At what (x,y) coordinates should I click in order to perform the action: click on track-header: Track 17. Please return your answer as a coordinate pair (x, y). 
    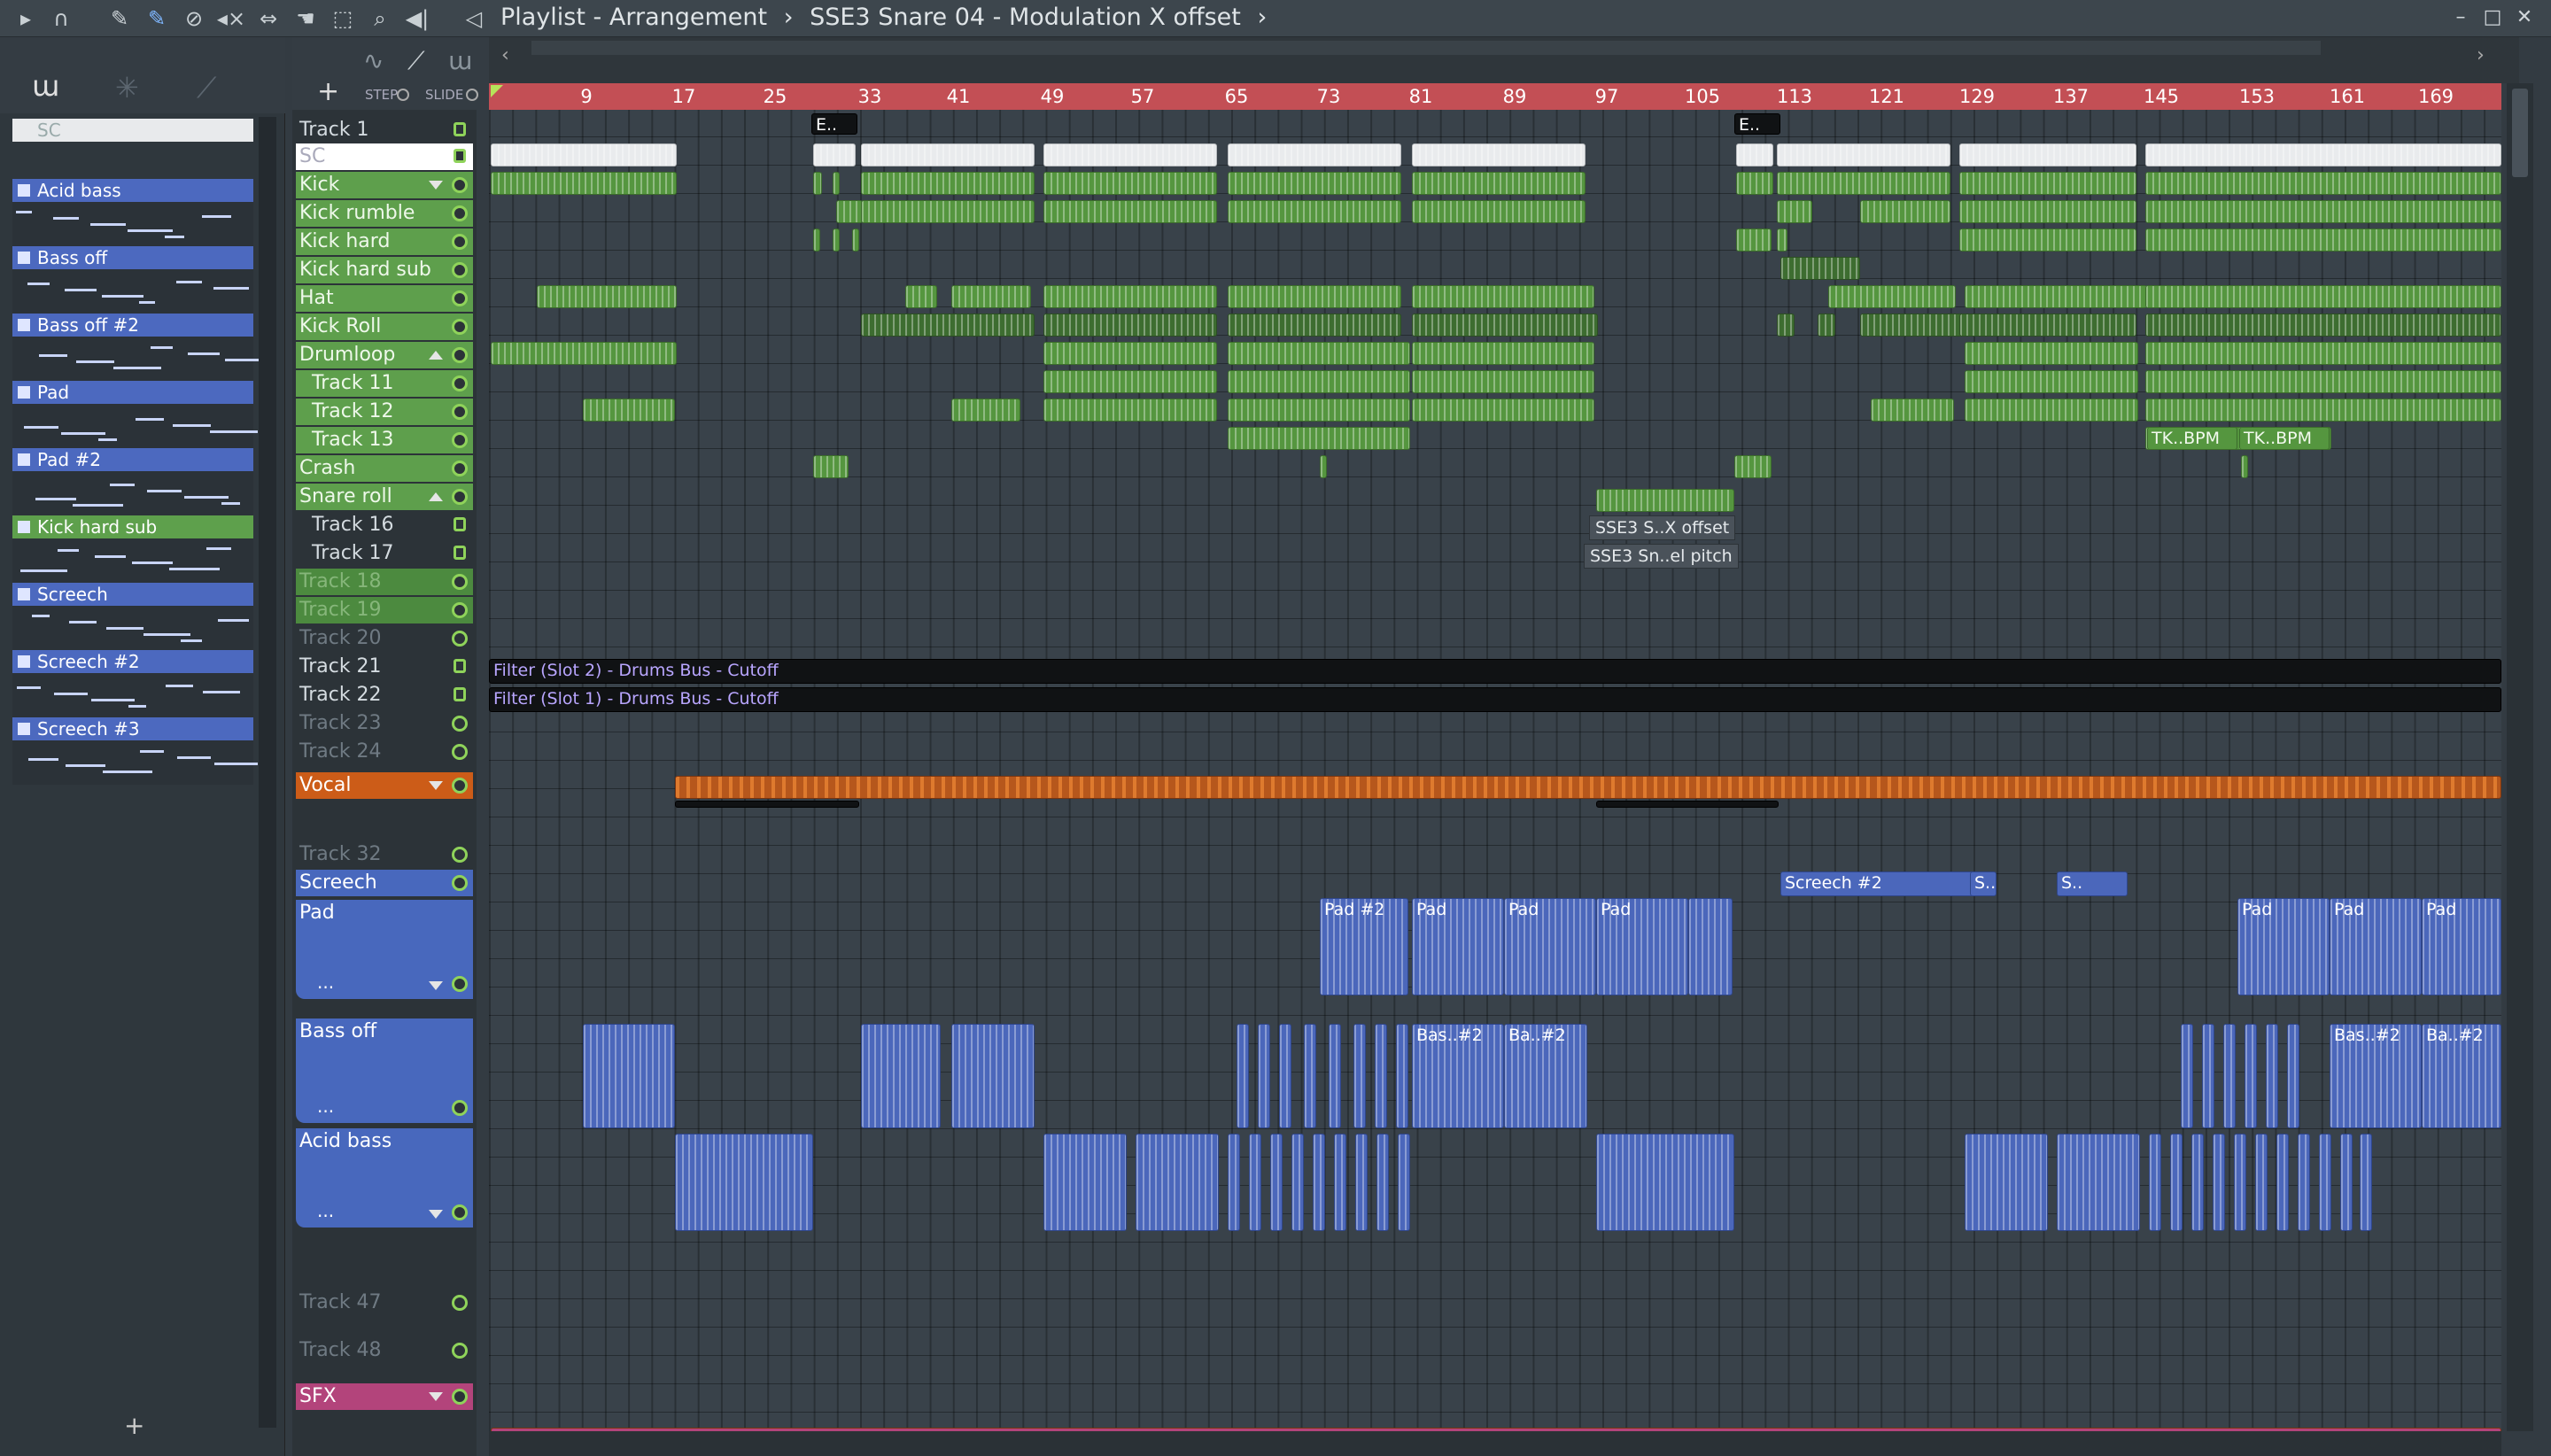
    Looking at the image, I should click on (384, 553).